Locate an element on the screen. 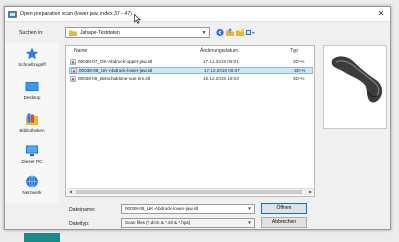 This screenshot has height=242, width=399. place-label: Schnellzugriff is located at coordinates (32, 64).